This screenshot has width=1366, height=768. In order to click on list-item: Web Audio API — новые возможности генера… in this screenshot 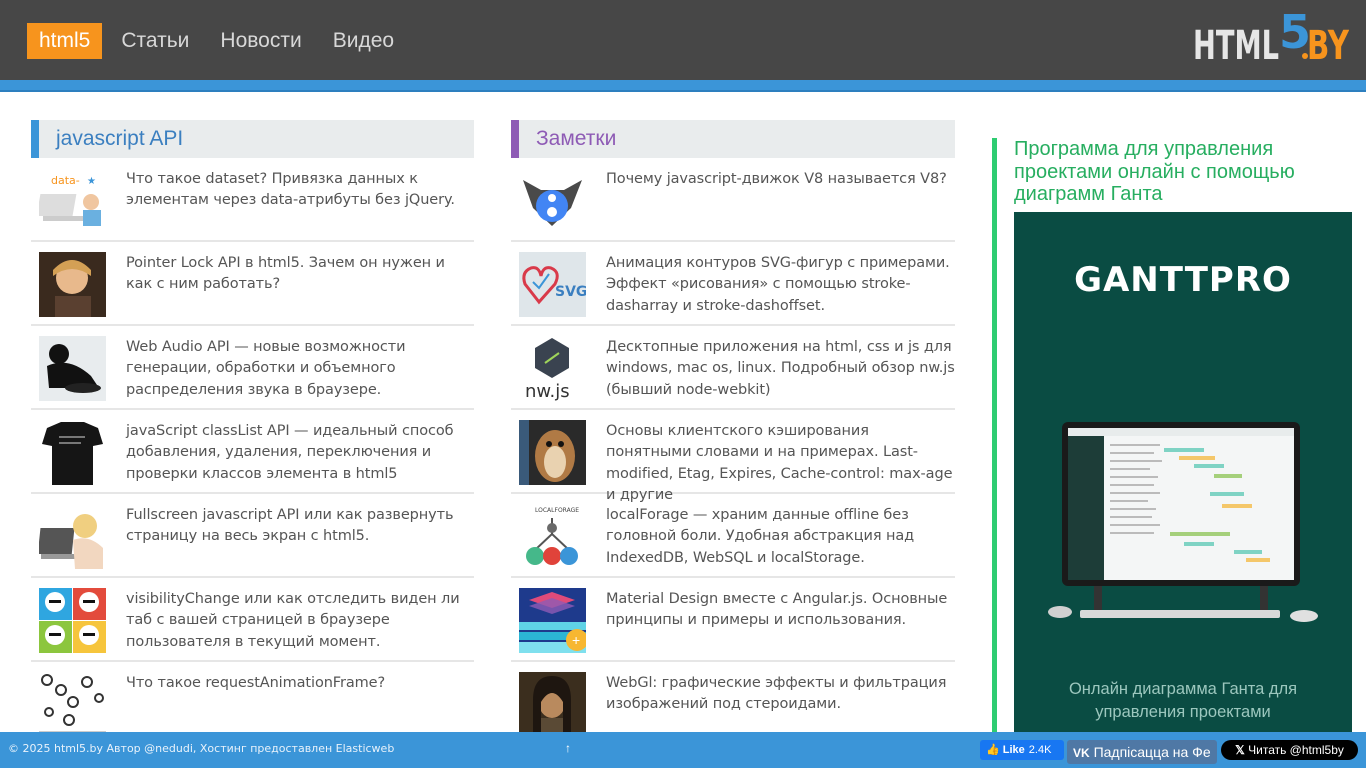, I will do `click(252, 368)`.